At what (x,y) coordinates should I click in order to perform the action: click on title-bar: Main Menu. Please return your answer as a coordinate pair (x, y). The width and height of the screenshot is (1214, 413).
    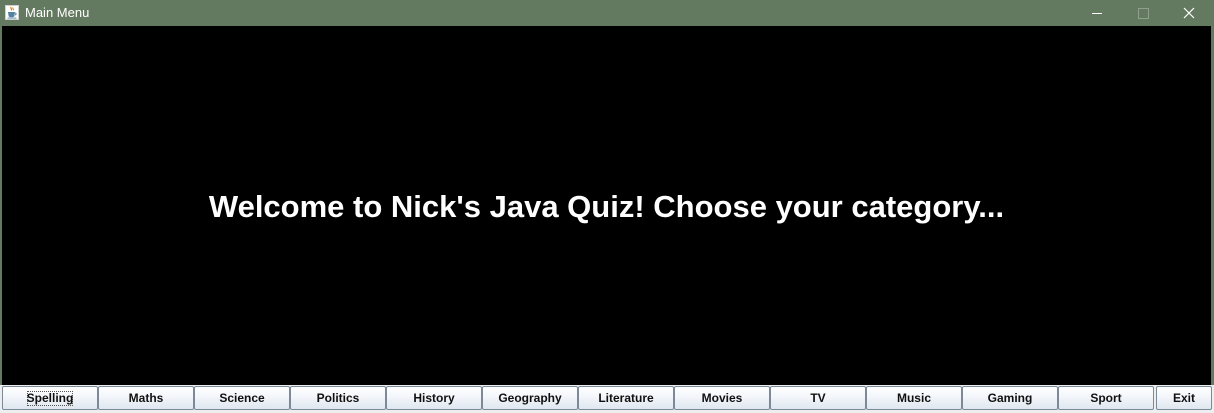
    Looking at the image, I should click on (607, 13).